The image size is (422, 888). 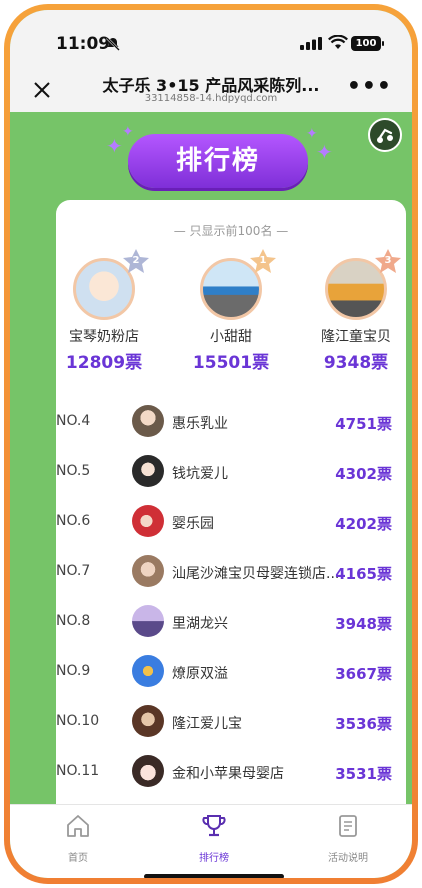 I want to click on podium-name: 宝琴奶粉店, so click(x=104, y=337).